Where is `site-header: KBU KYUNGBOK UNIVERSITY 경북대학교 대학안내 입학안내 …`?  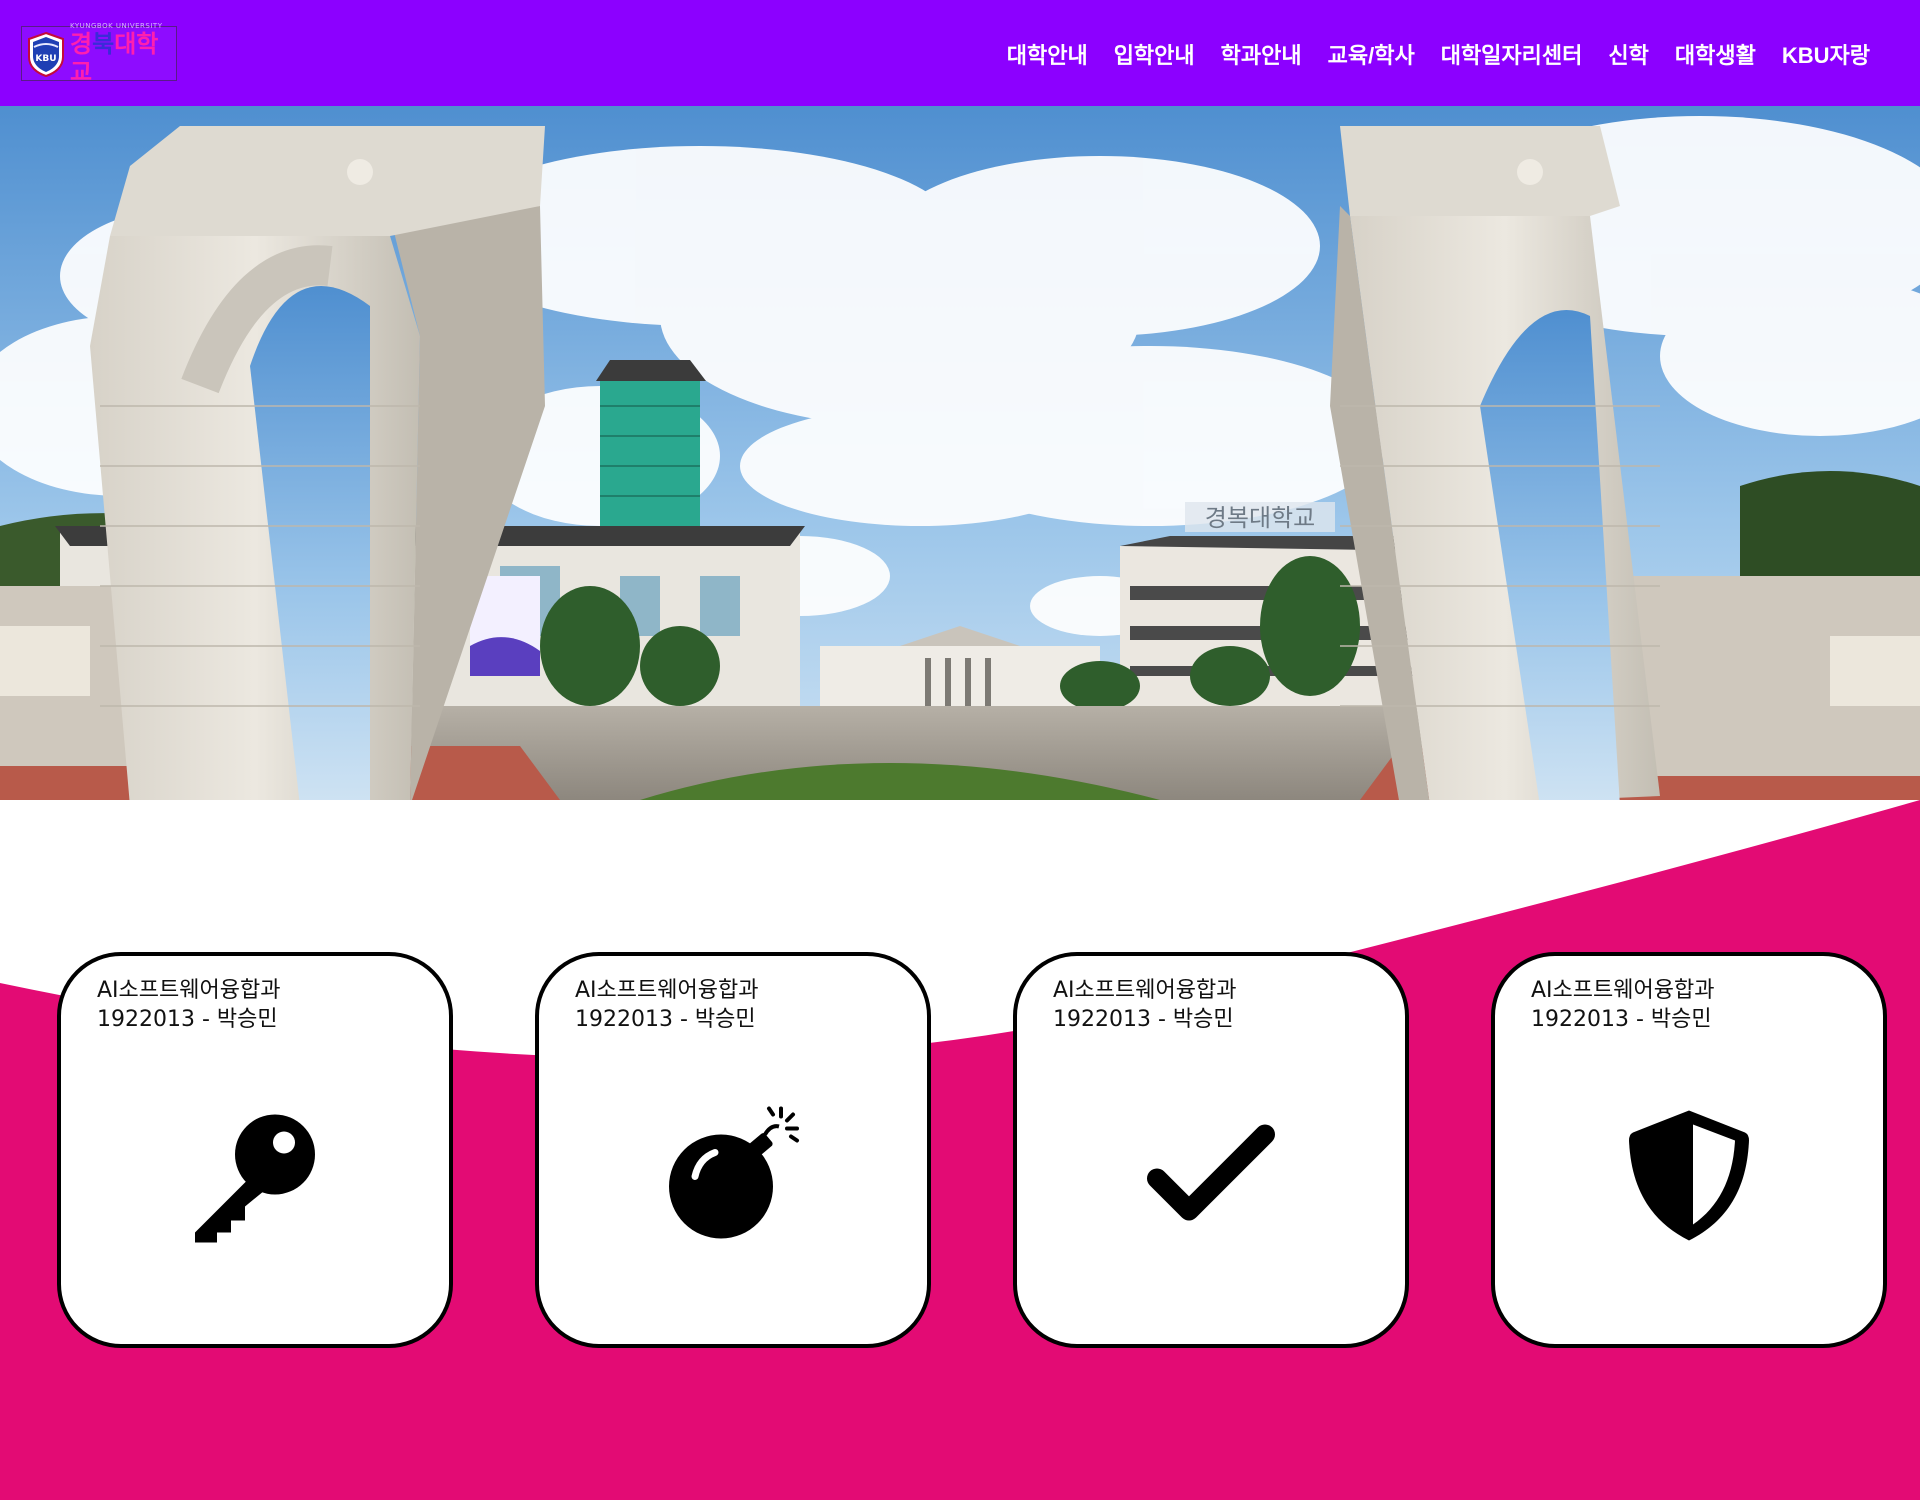
site-header: KBU KYUNGBOK UNIVERSITY 경북대학교 대학안내 입학안내 … is located at coordinates (960, 53).